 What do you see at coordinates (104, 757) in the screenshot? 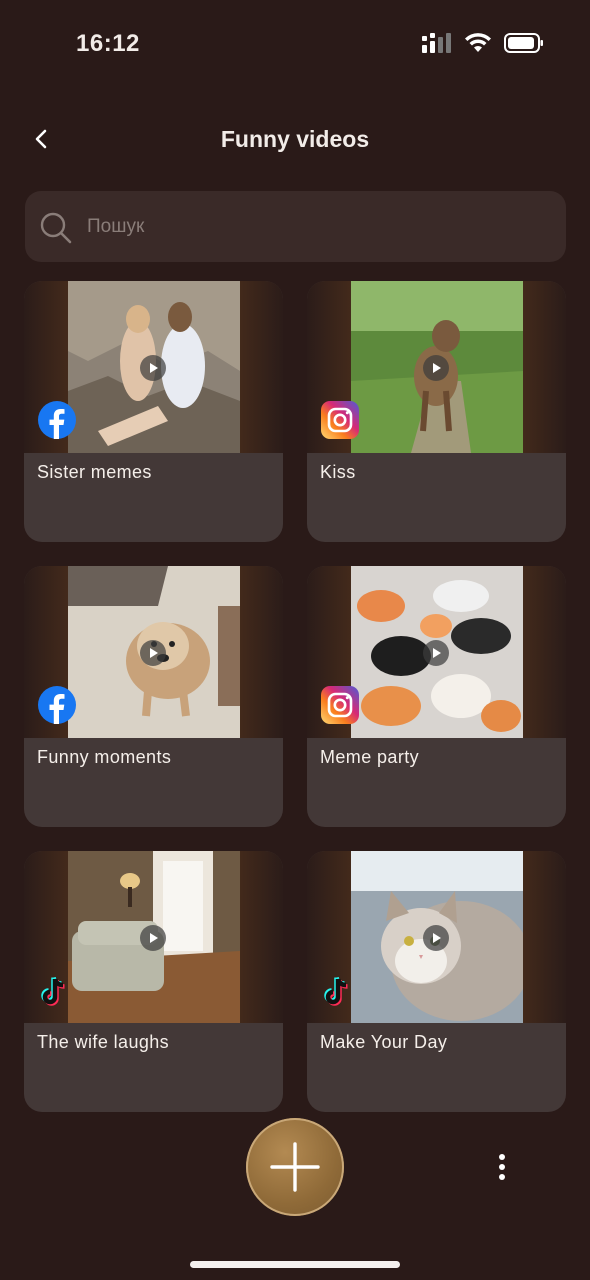
I see `video-title: Funny moments` at bounding box center [104, 757].